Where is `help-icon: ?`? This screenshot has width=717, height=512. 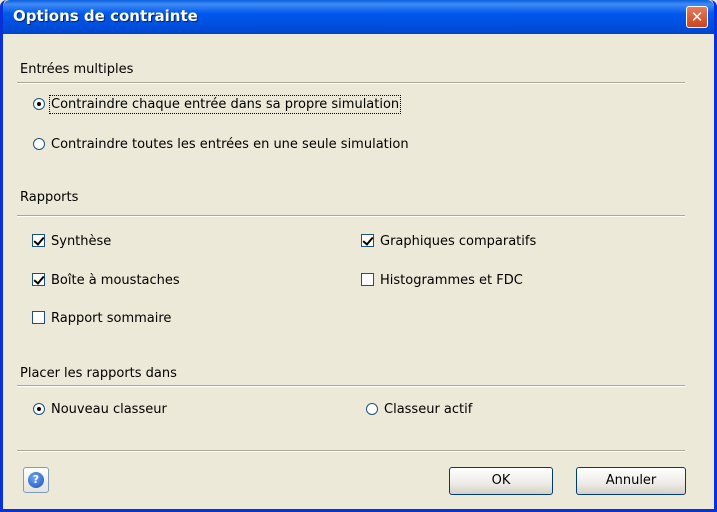
help-icon: ? is located at coordinates (36, 480).